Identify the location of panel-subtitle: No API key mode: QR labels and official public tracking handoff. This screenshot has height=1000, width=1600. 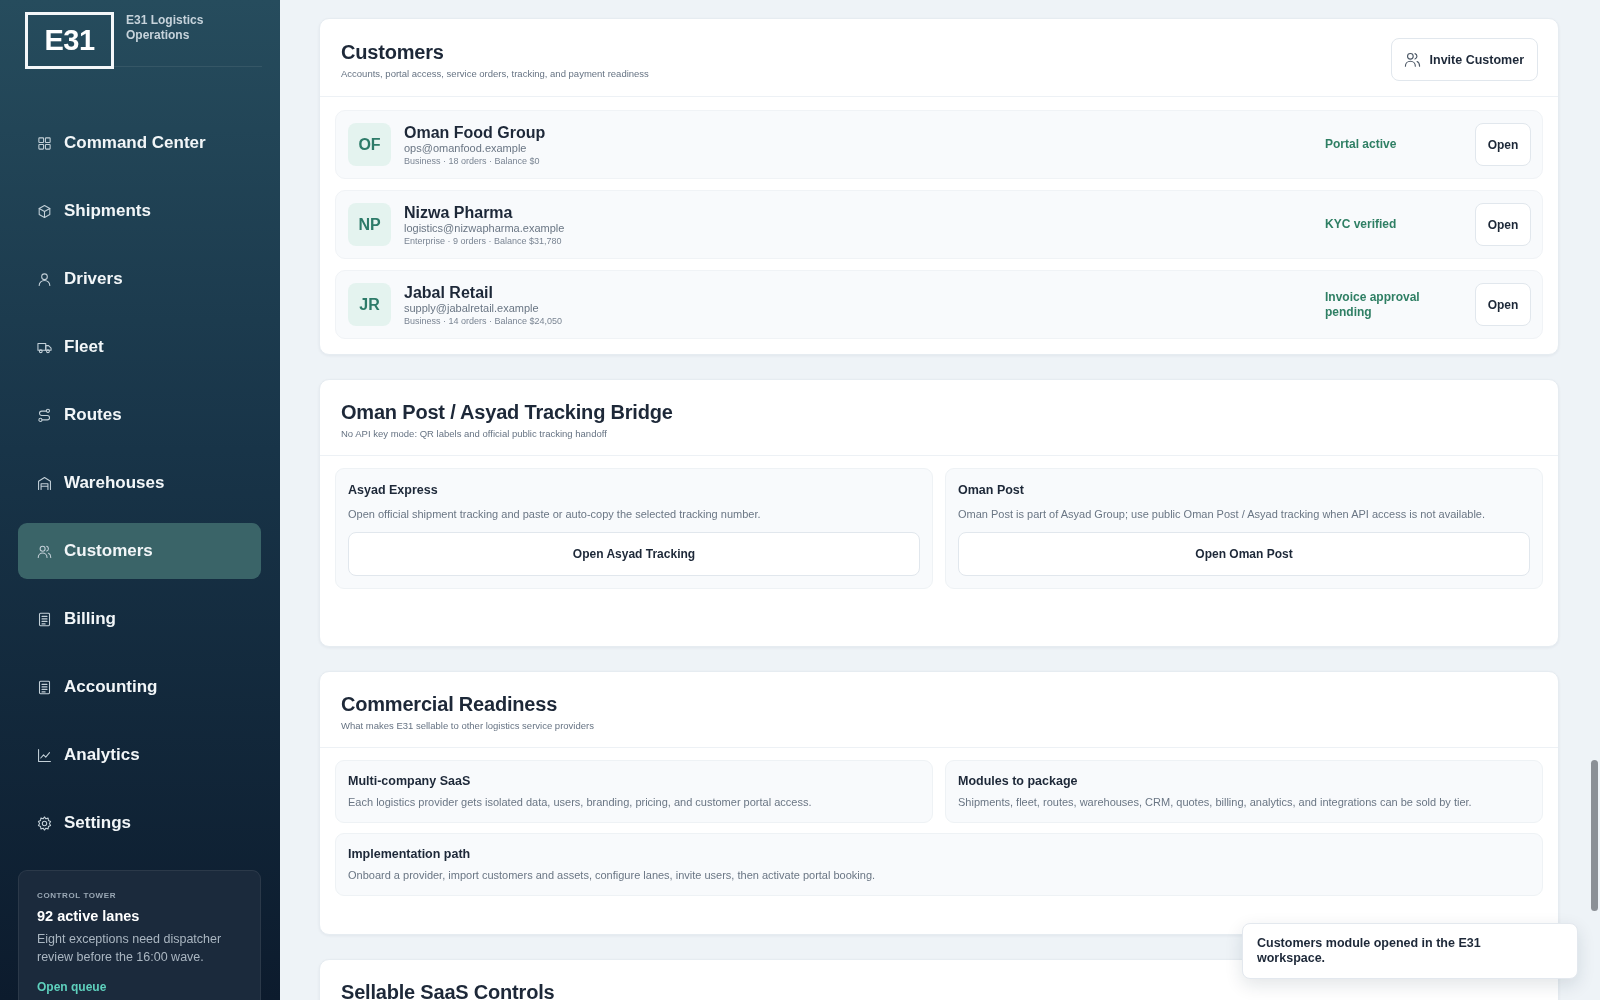
(474, 433).